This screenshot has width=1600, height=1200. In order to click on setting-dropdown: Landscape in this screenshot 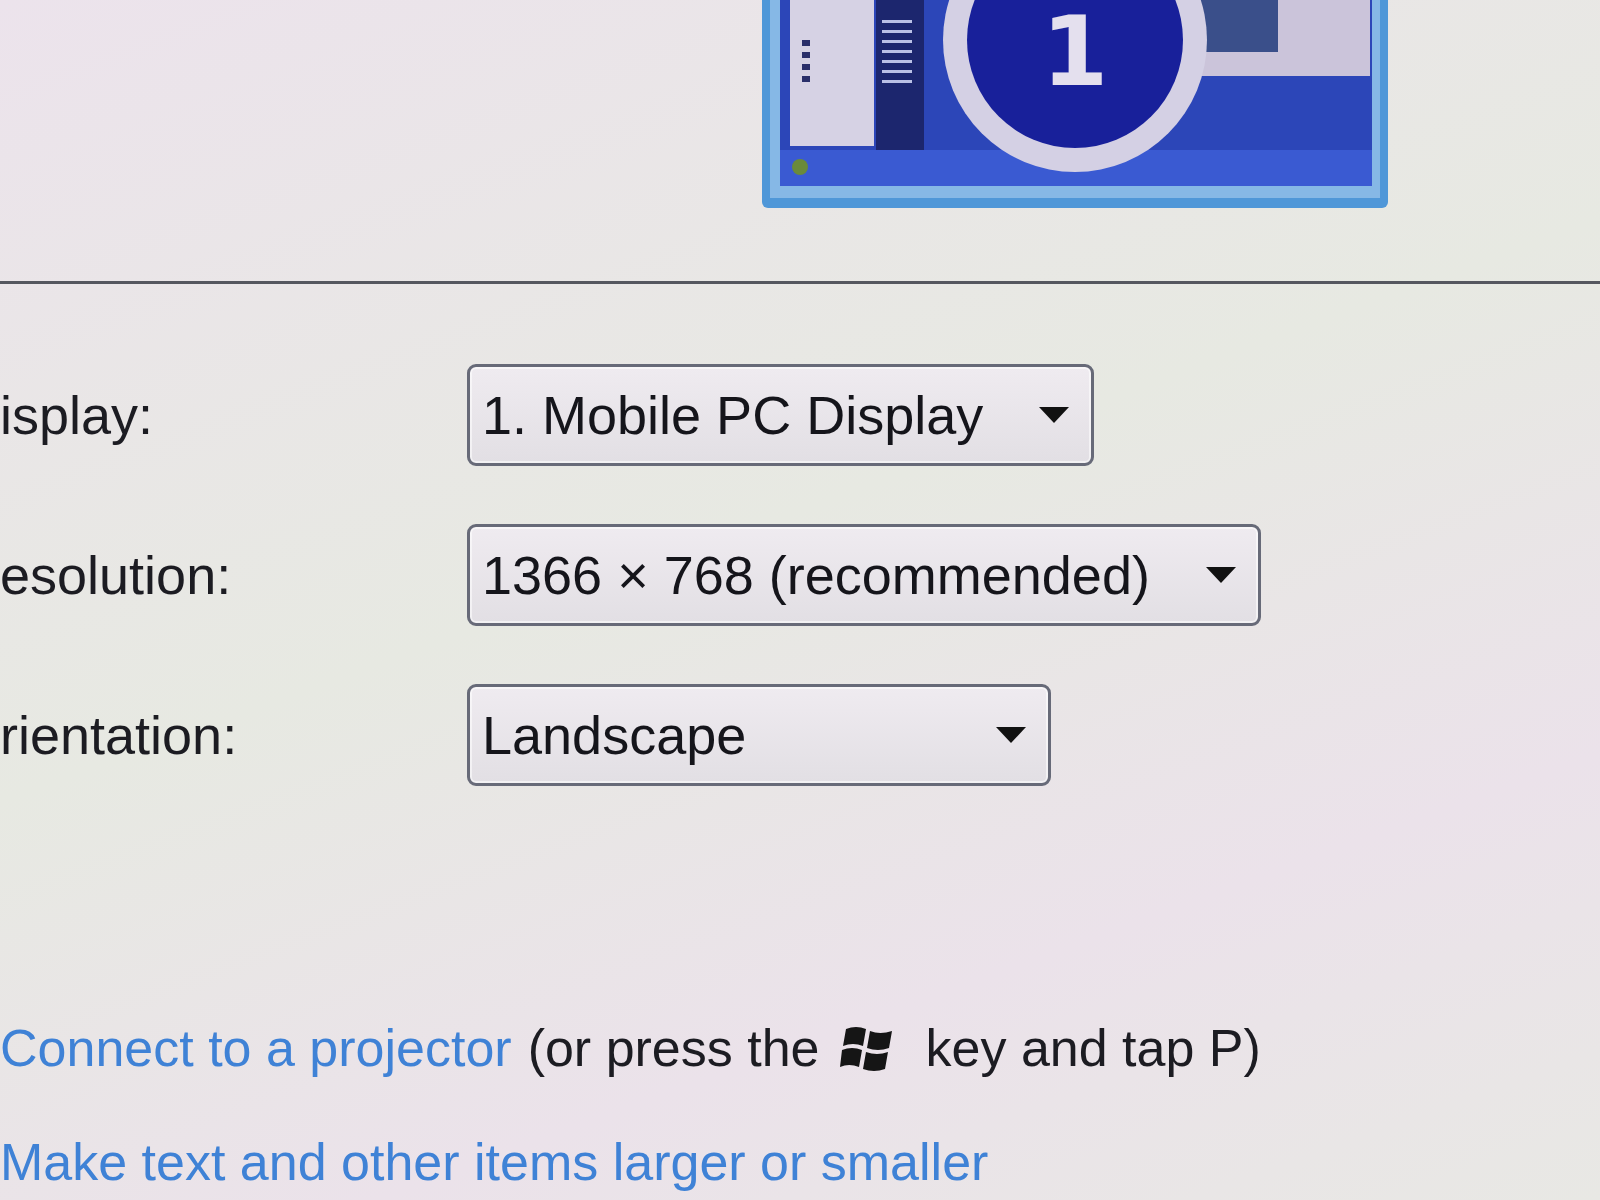, I will do `click(759, 735)`.